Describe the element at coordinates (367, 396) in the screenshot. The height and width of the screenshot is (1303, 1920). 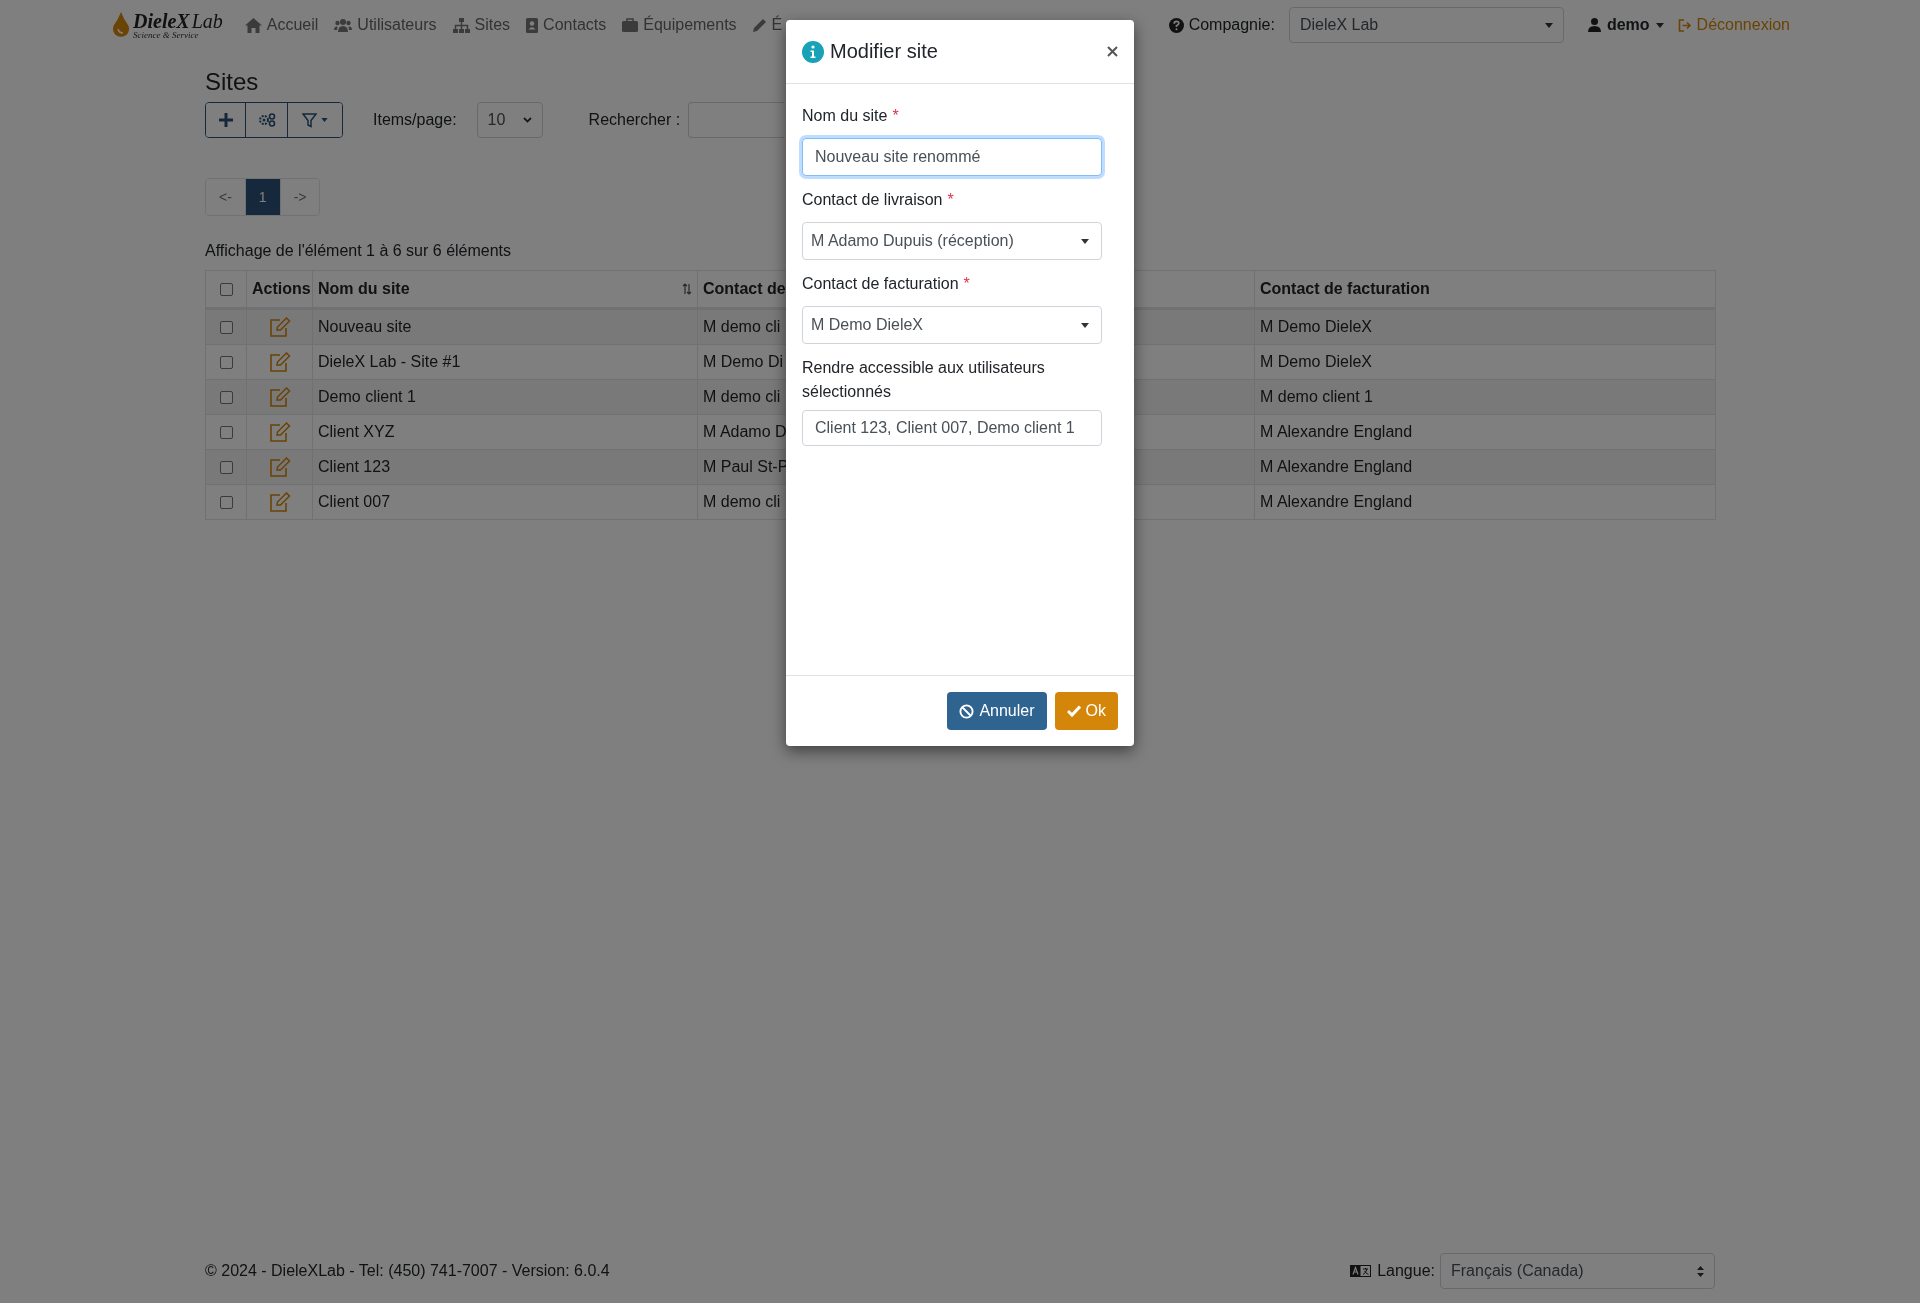
I see `table-cell: Demo client 1` at that location.